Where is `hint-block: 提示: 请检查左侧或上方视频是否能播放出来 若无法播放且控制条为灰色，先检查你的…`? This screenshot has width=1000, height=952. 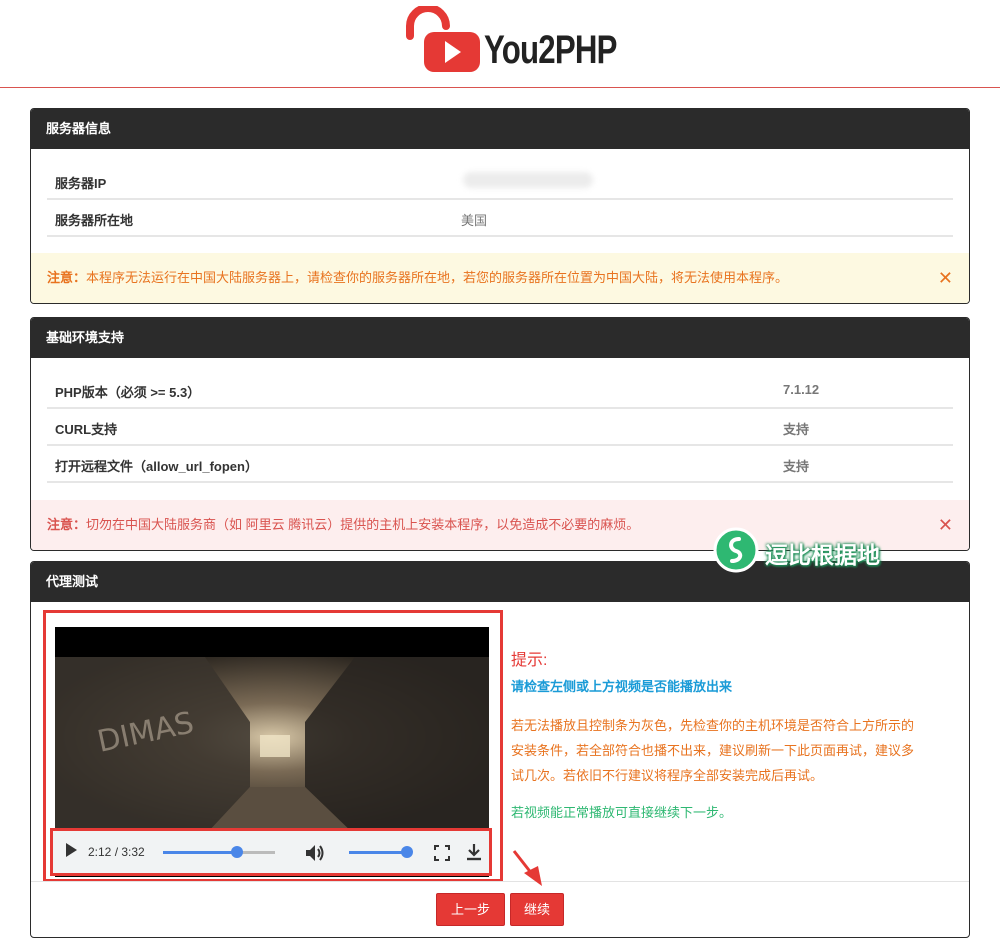 hint-block: 提示: 请检查左侧或上方视频是否能播放出来 若无法播放且控制条为灰色，先检查你的… is located at coordinates (716, 733).